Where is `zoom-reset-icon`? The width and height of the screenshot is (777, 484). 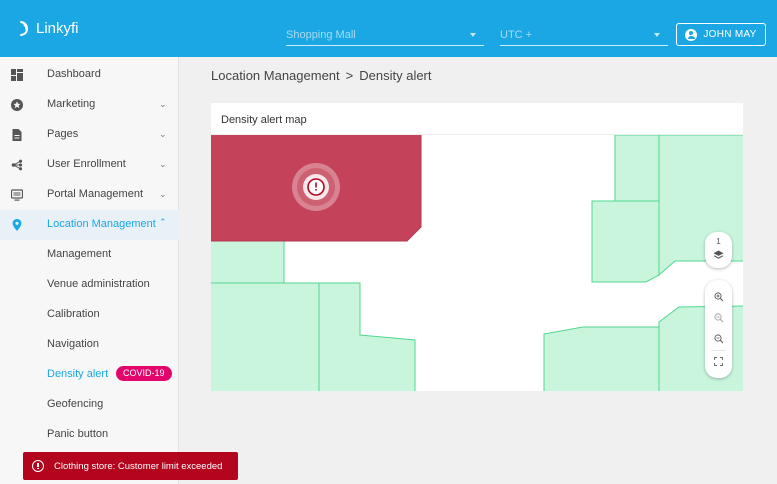 zoom-reset-icon is located at coordinates (719, 339).